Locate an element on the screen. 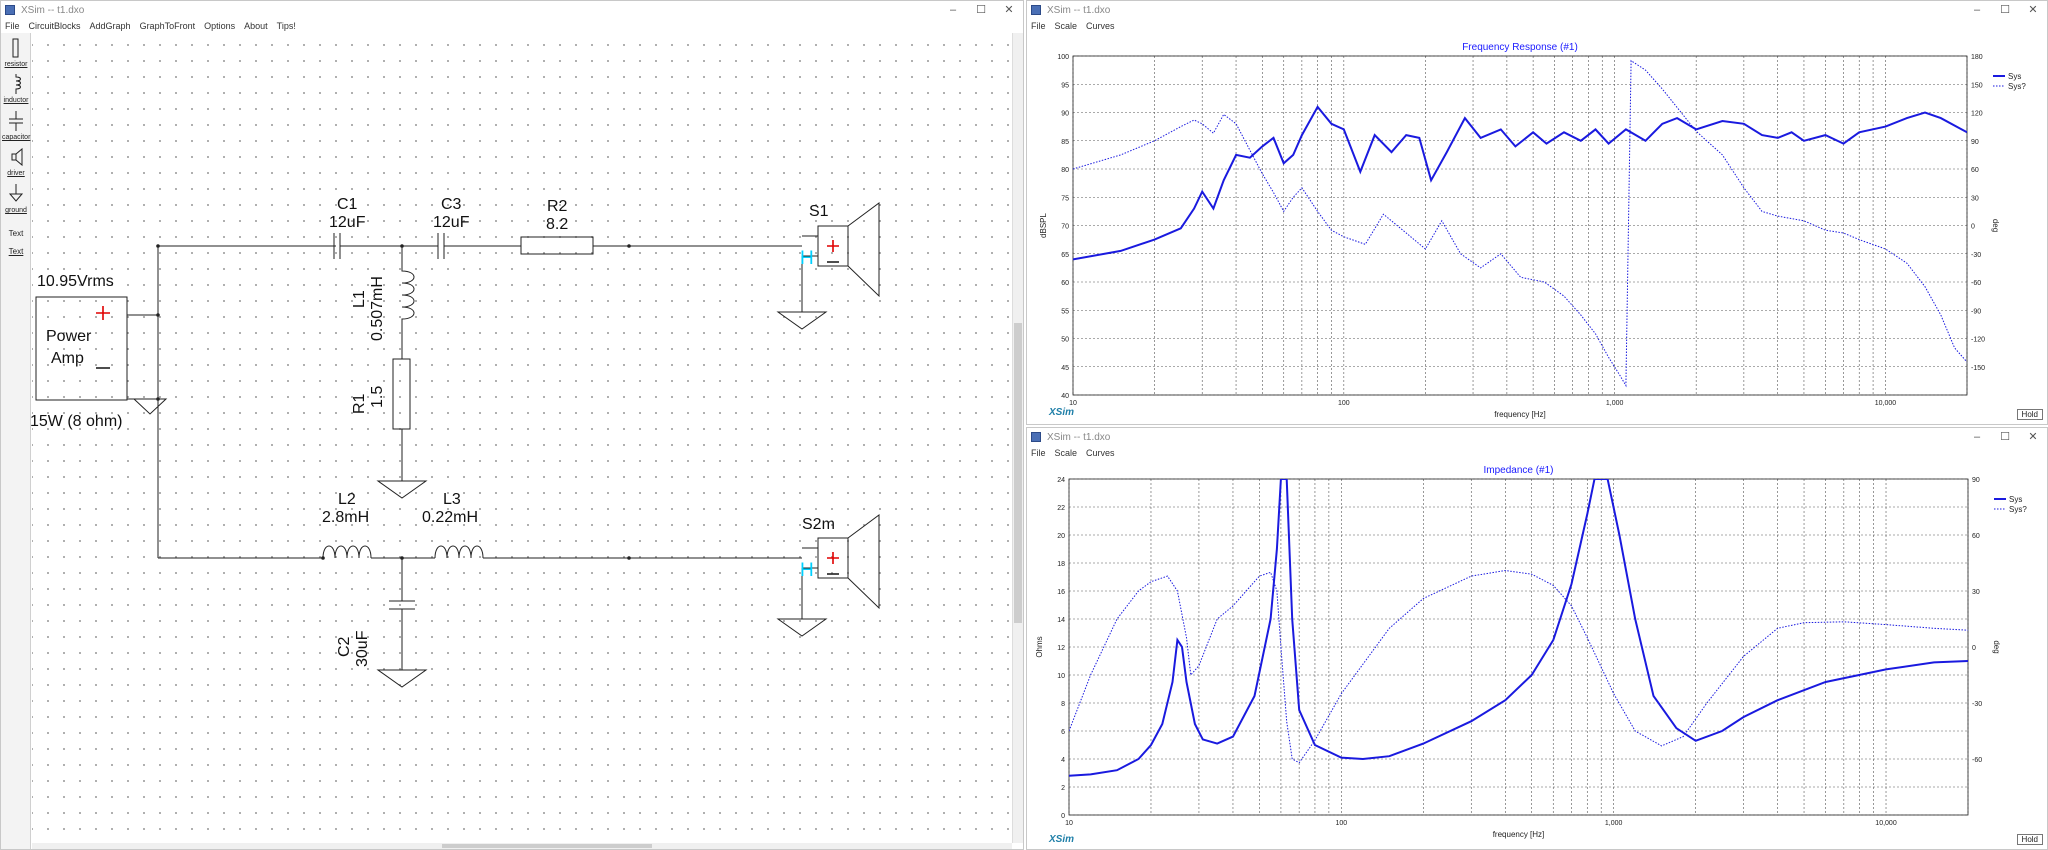  tool-inductor-label: inductor is located at coordinates (16, 100).